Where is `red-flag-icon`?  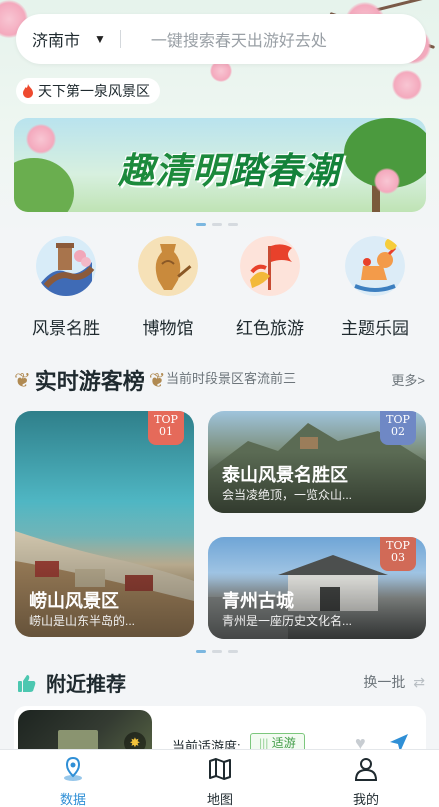 red-flag-icon is located at coordinates (270, 266).